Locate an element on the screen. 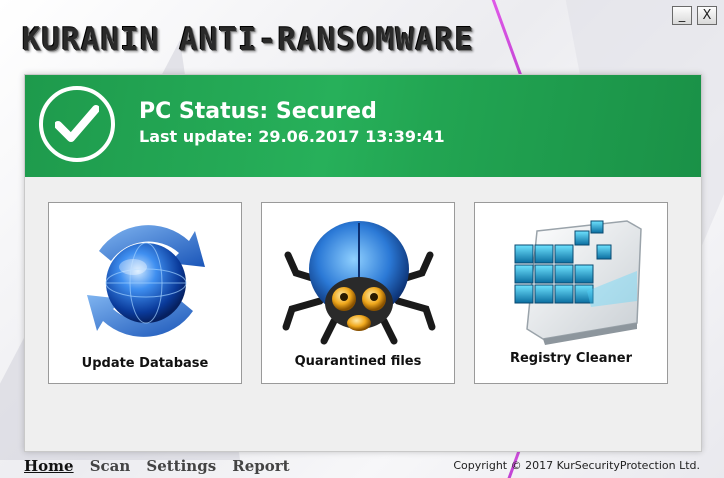  nav-settings: Settings is located at coordinates (181, 466).